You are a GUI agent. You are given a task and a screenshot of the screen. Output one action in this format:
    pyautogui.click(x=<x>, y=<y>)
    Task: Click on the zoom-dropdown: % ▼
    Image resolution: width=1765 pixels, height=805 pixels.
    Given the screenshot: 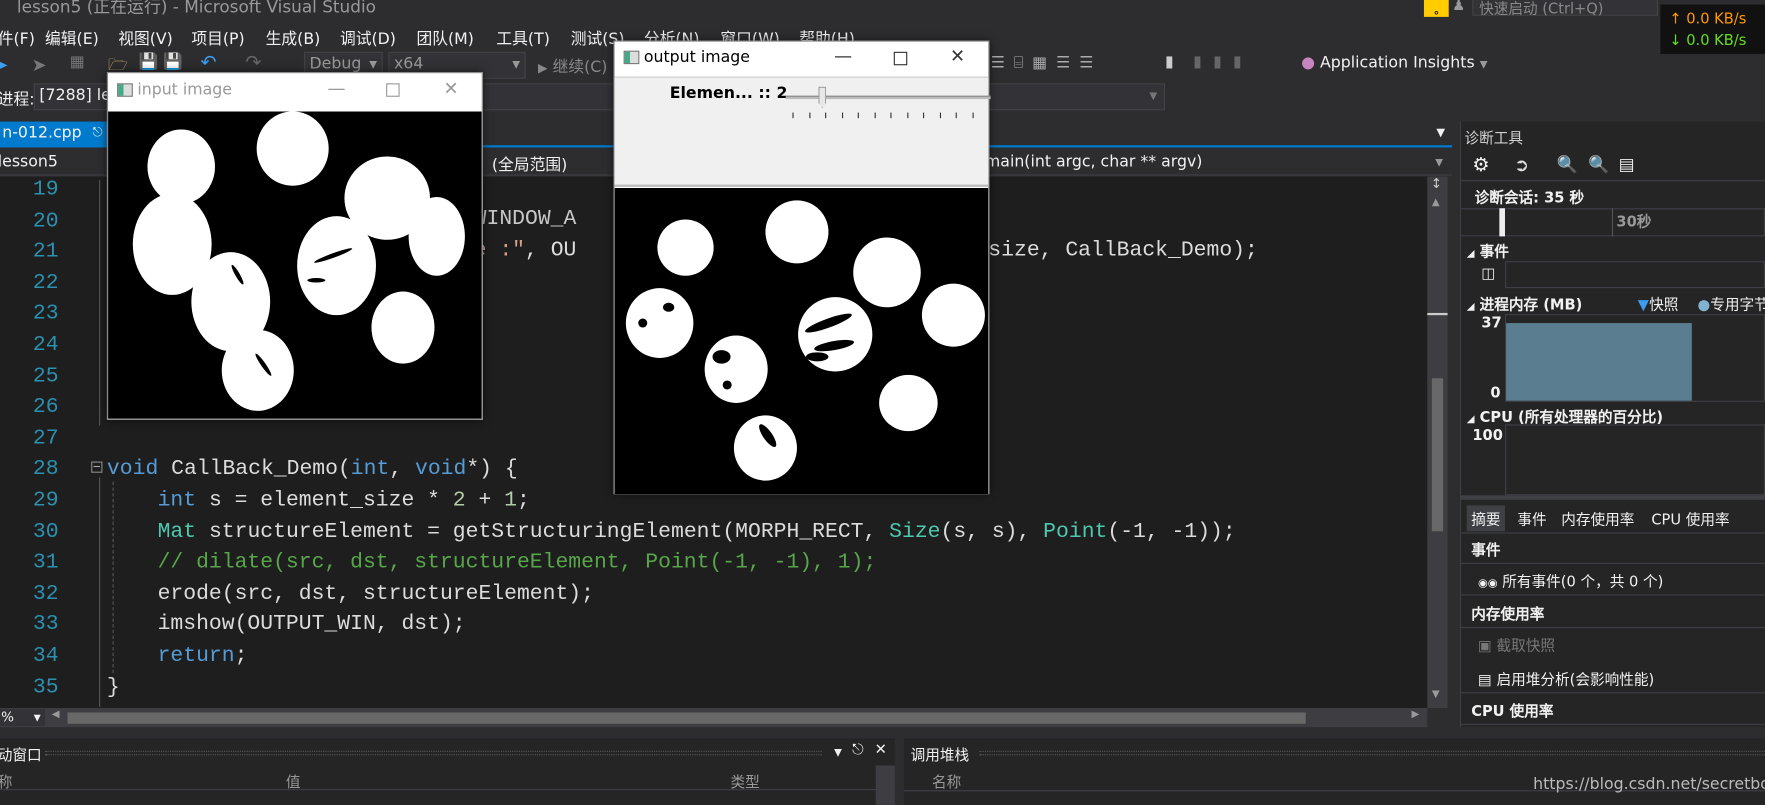 What is the action you would take?
    pyautogui.click(x=23, y=718)
    